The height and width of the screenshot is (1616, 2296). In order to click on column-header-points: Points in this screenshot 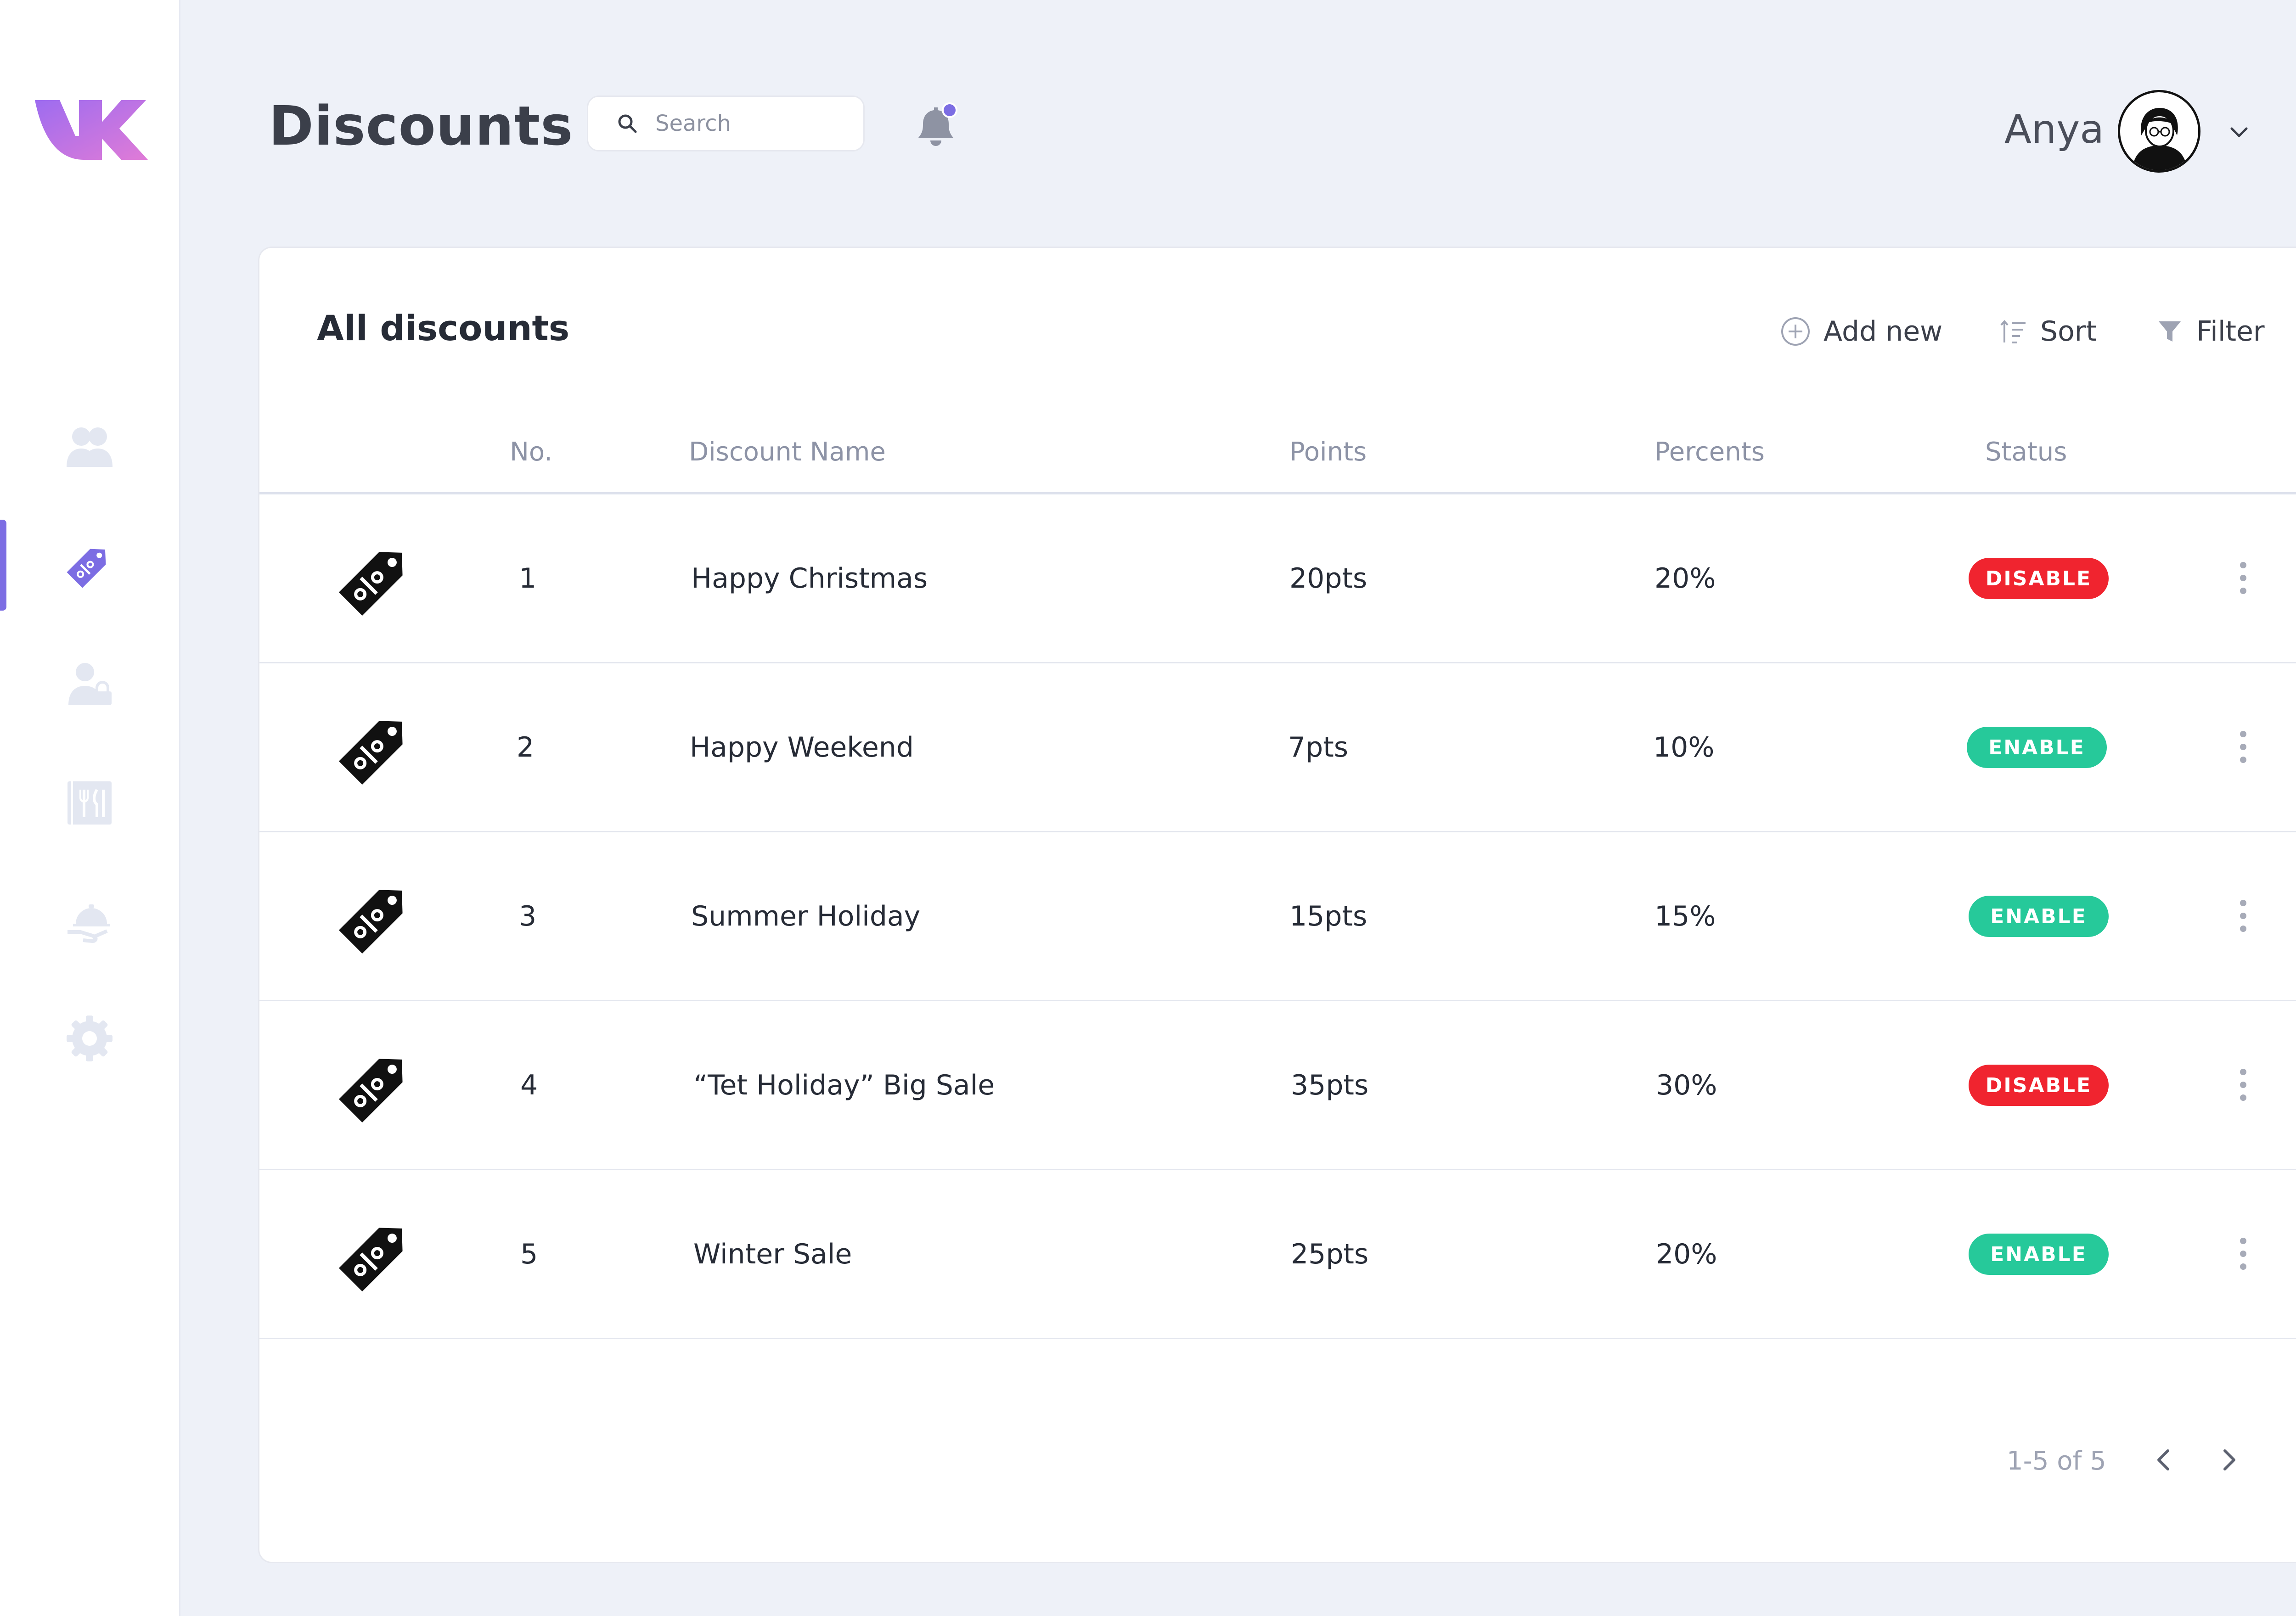, I will do `click(1328, 452)`.